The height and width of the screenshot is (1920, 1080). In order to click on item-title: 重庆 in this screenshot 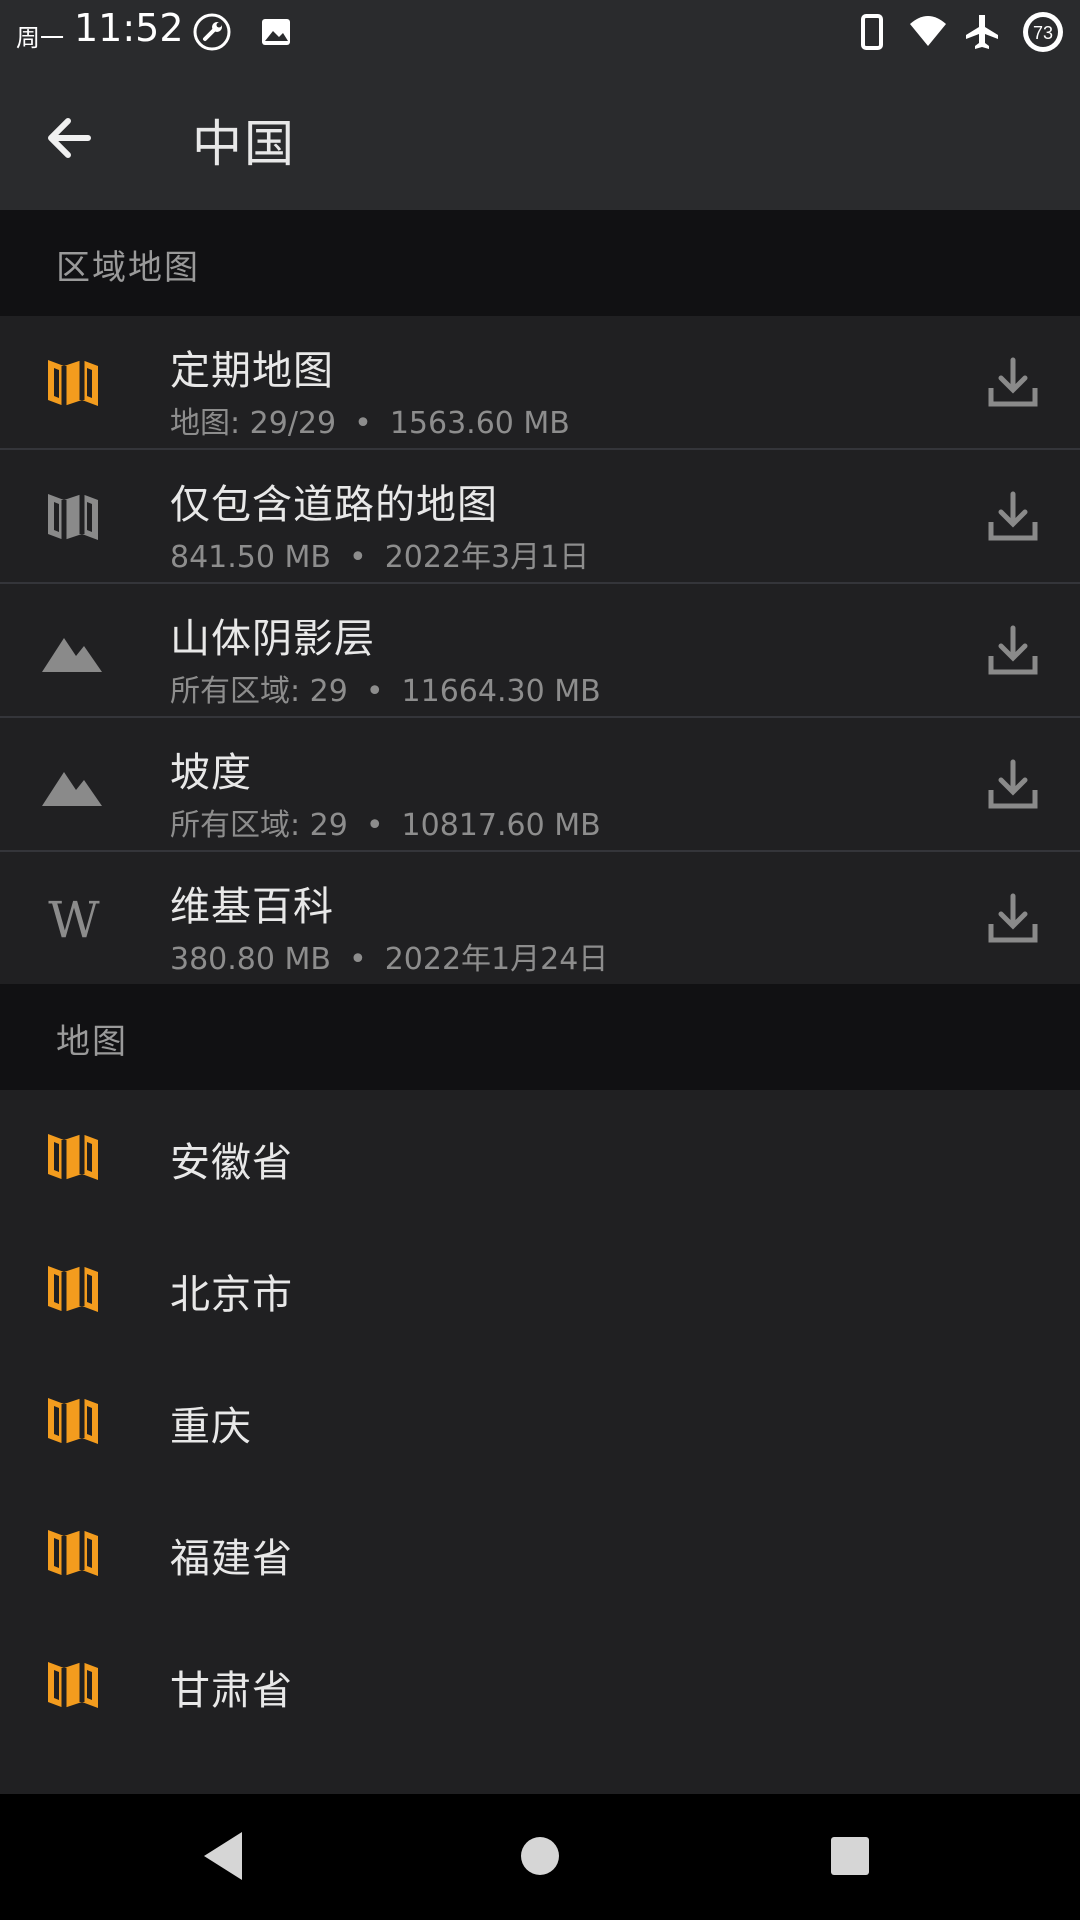, I will do `click(211, 1427)`.